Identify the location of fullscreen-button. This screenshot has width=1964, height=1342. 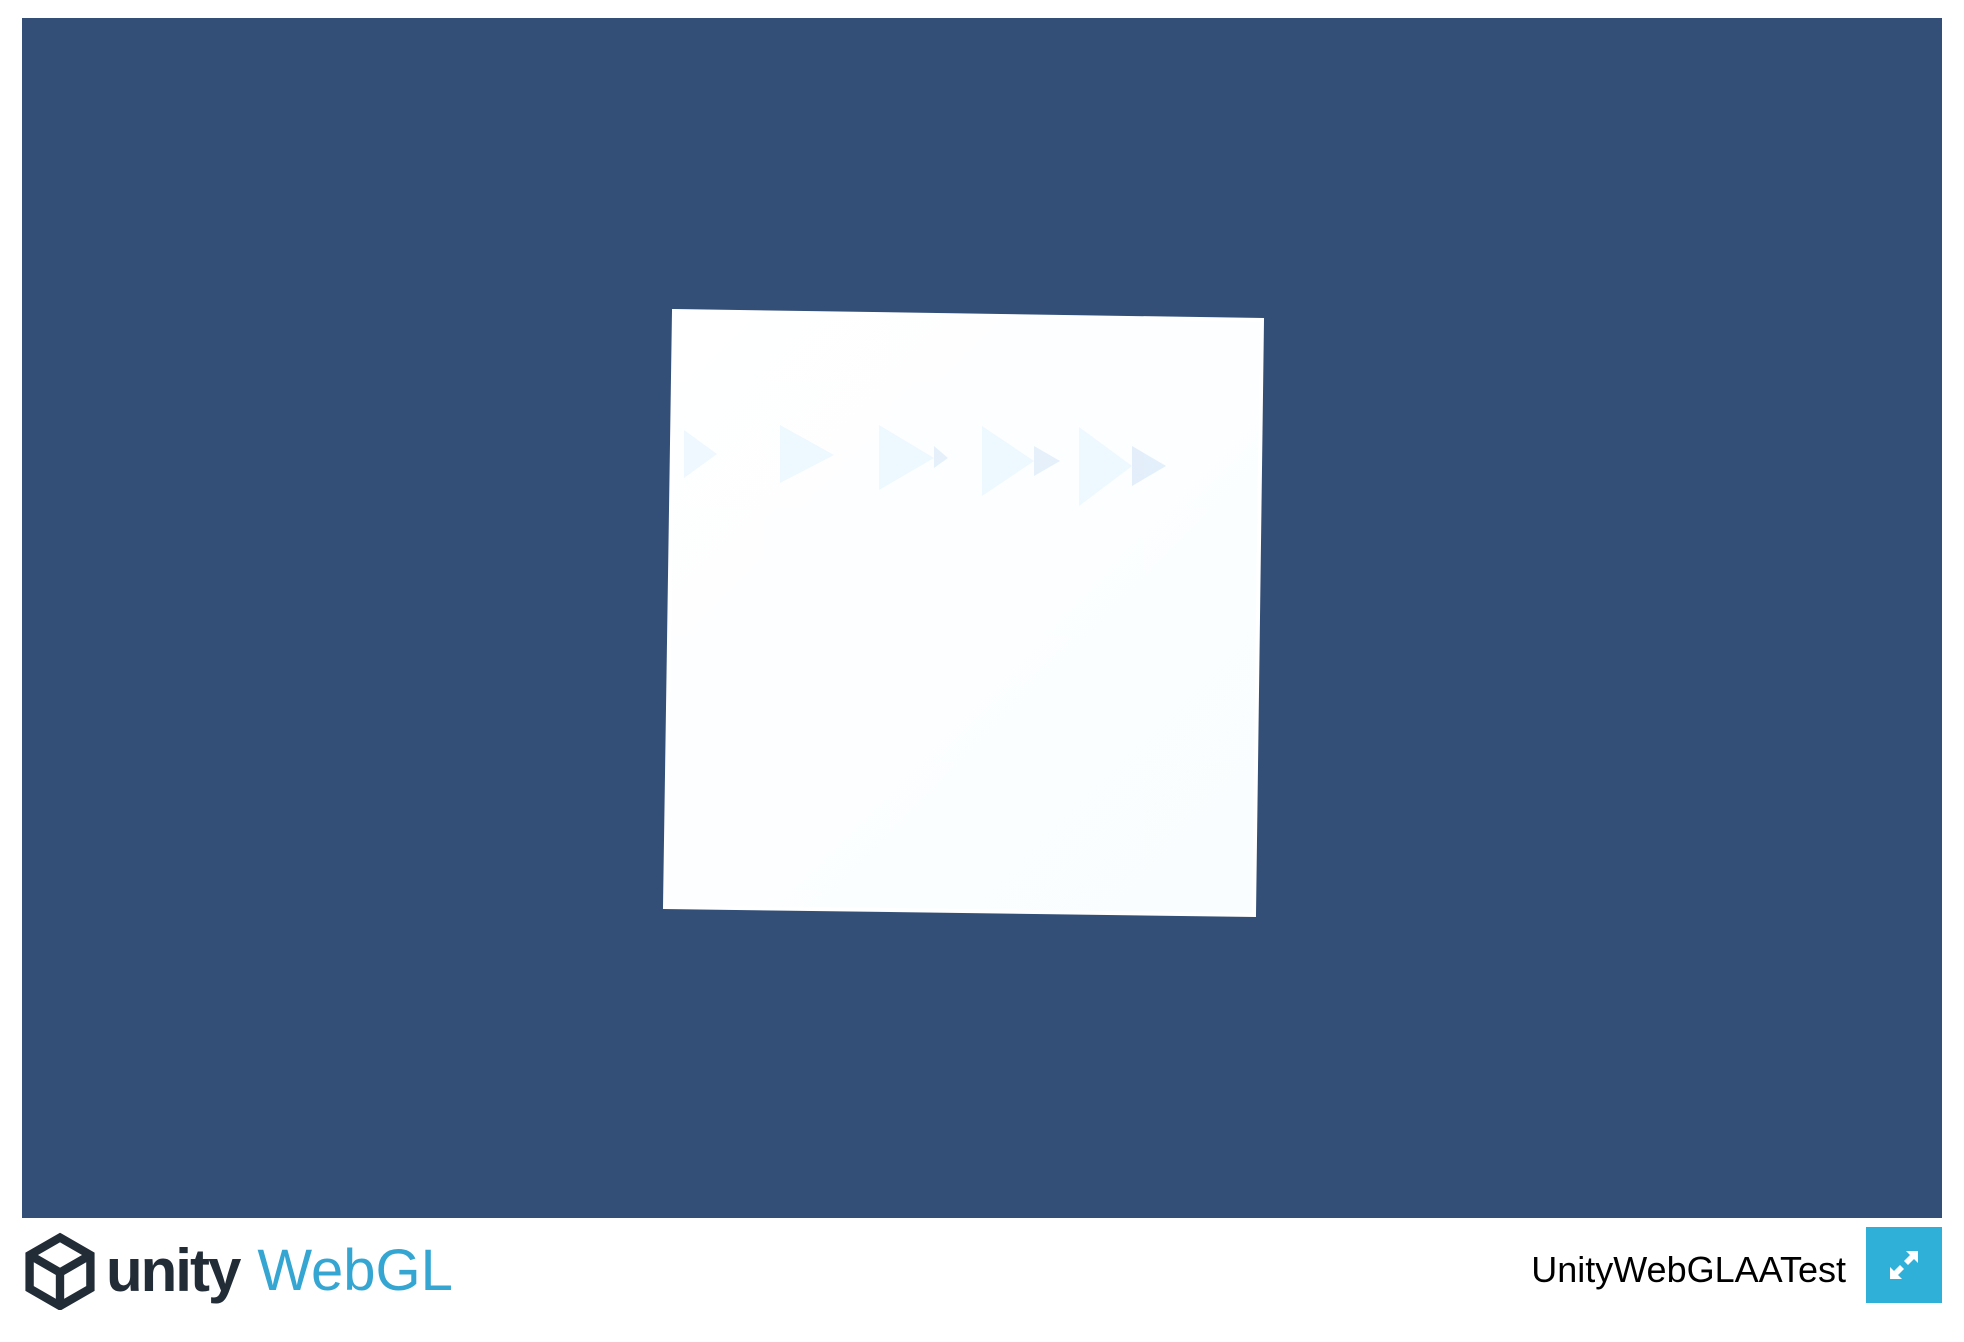
(1904, 1265).